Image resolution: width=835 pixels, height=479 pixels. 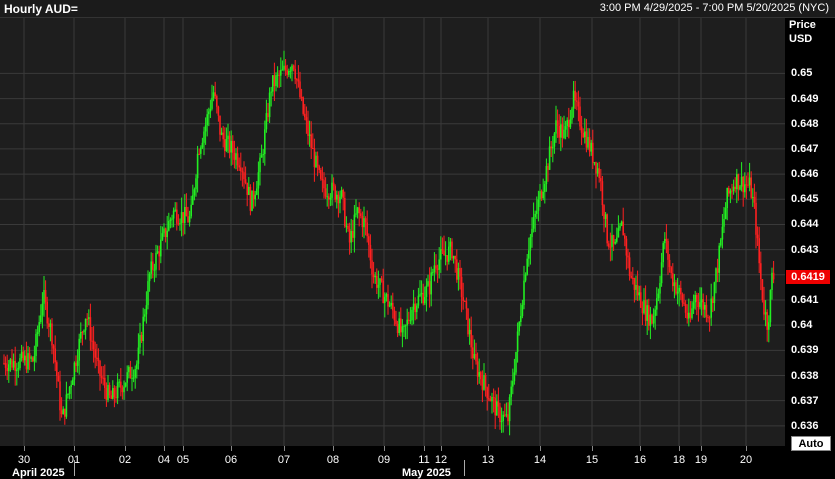 I want to click on auto-scale-button: Auto, so click(x=811, y=443).